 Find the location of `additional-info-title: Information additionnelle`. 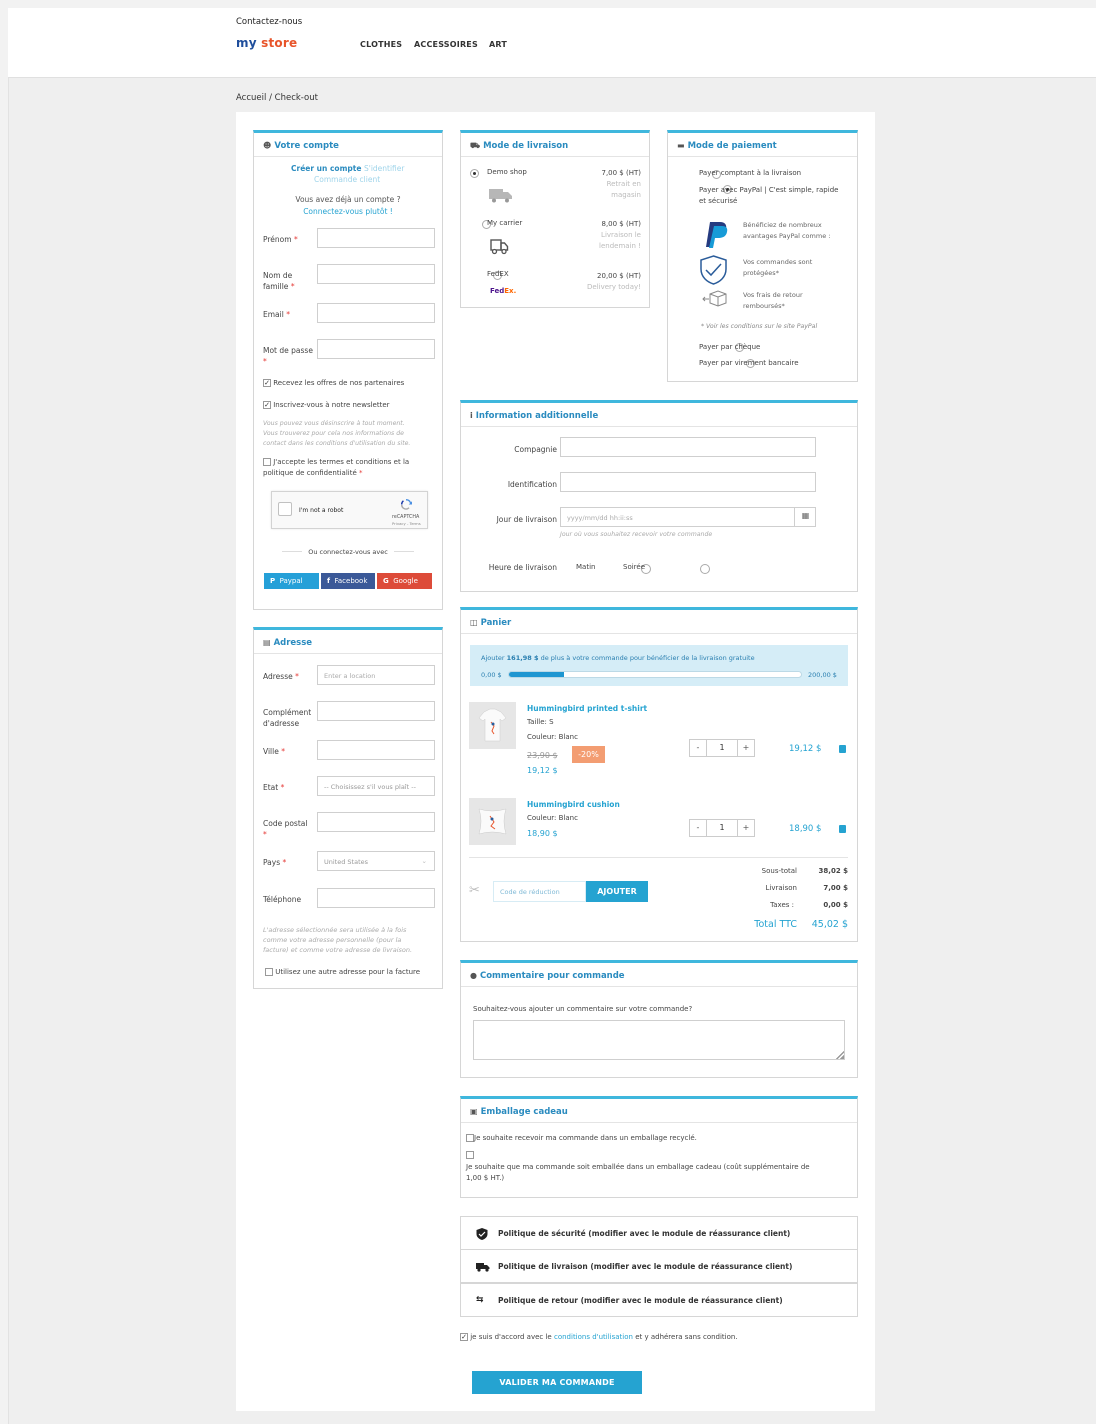

additional-info-title: Information additionnelle is located at coordinates (537, 416).